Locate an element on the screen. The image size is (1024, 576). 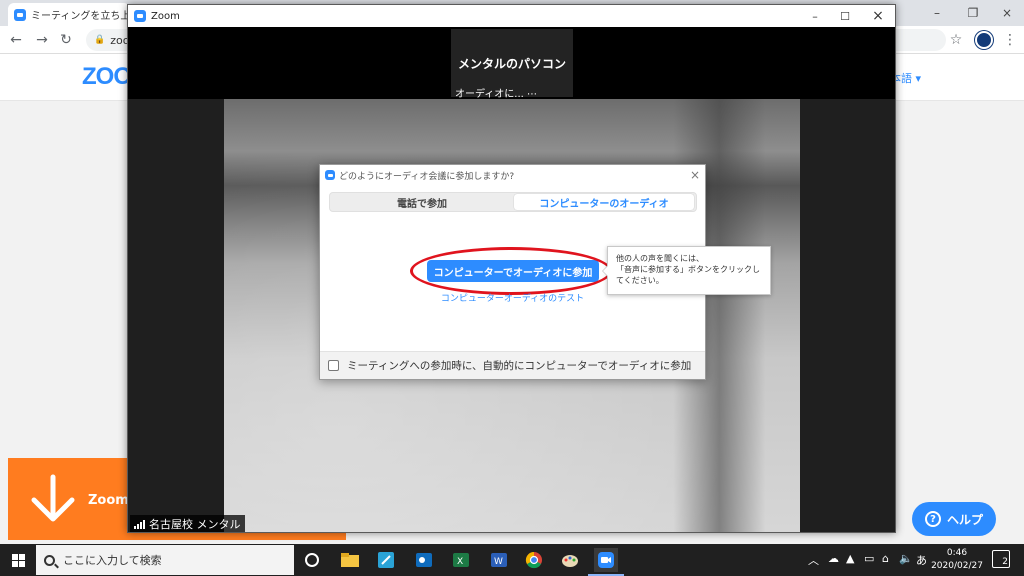
dialog-titlebar: どのようにオーディオ会議に参加しますか? is located at coordinates (512, 175).